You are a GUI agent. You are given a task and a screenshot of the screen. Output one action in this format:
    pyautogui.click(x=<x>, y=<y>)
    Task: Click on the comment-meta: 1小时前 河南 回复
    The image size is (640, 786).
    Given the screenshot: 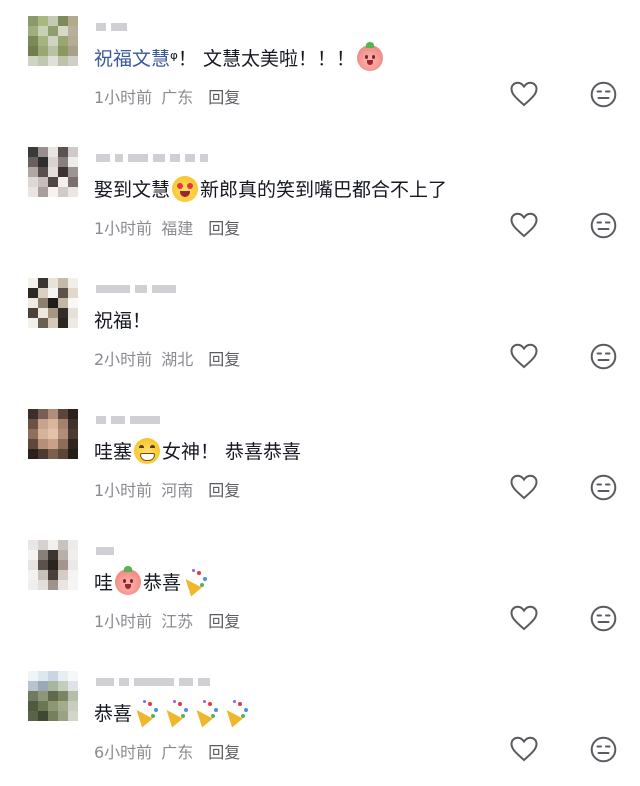 What is the action you would take?
    pyautogui.click(x=171, y=489)
    